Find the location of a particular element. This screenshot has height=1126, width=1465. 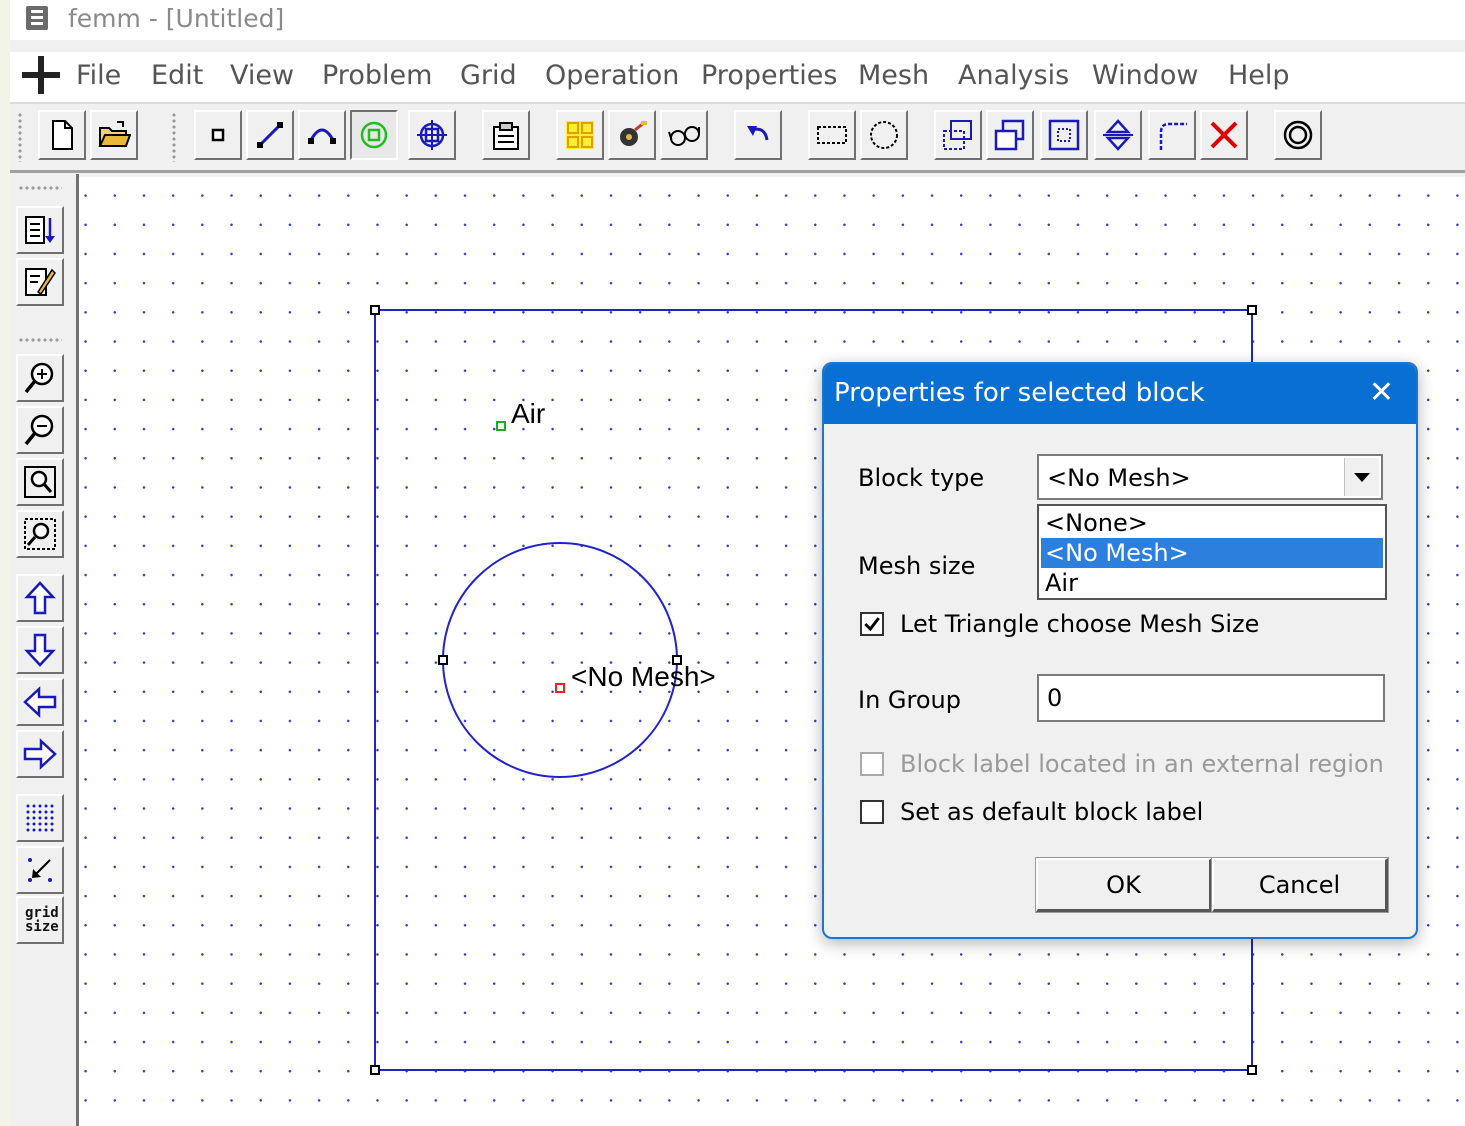

grid-size-button: grid size is located at coordinates (40, 920).